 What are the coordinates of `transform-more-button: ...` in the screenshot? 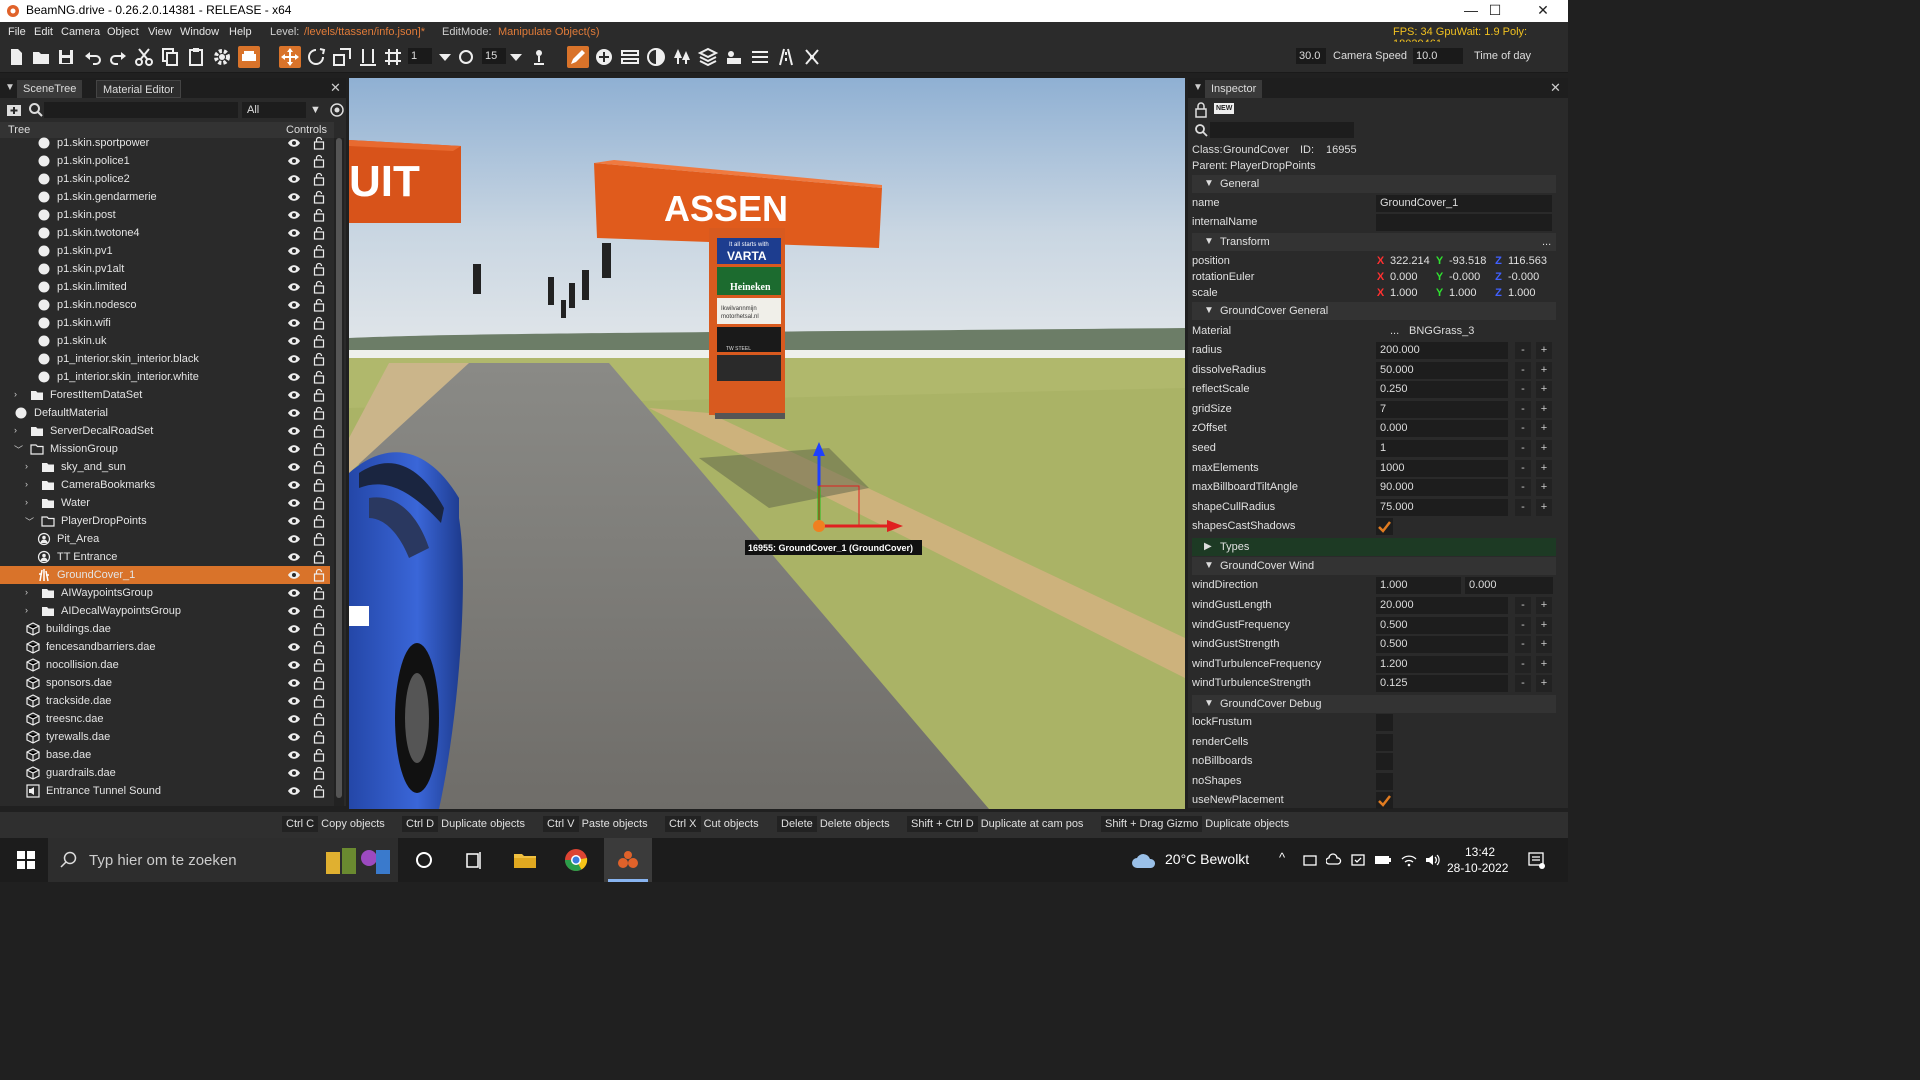 It's located at (1546, 242).